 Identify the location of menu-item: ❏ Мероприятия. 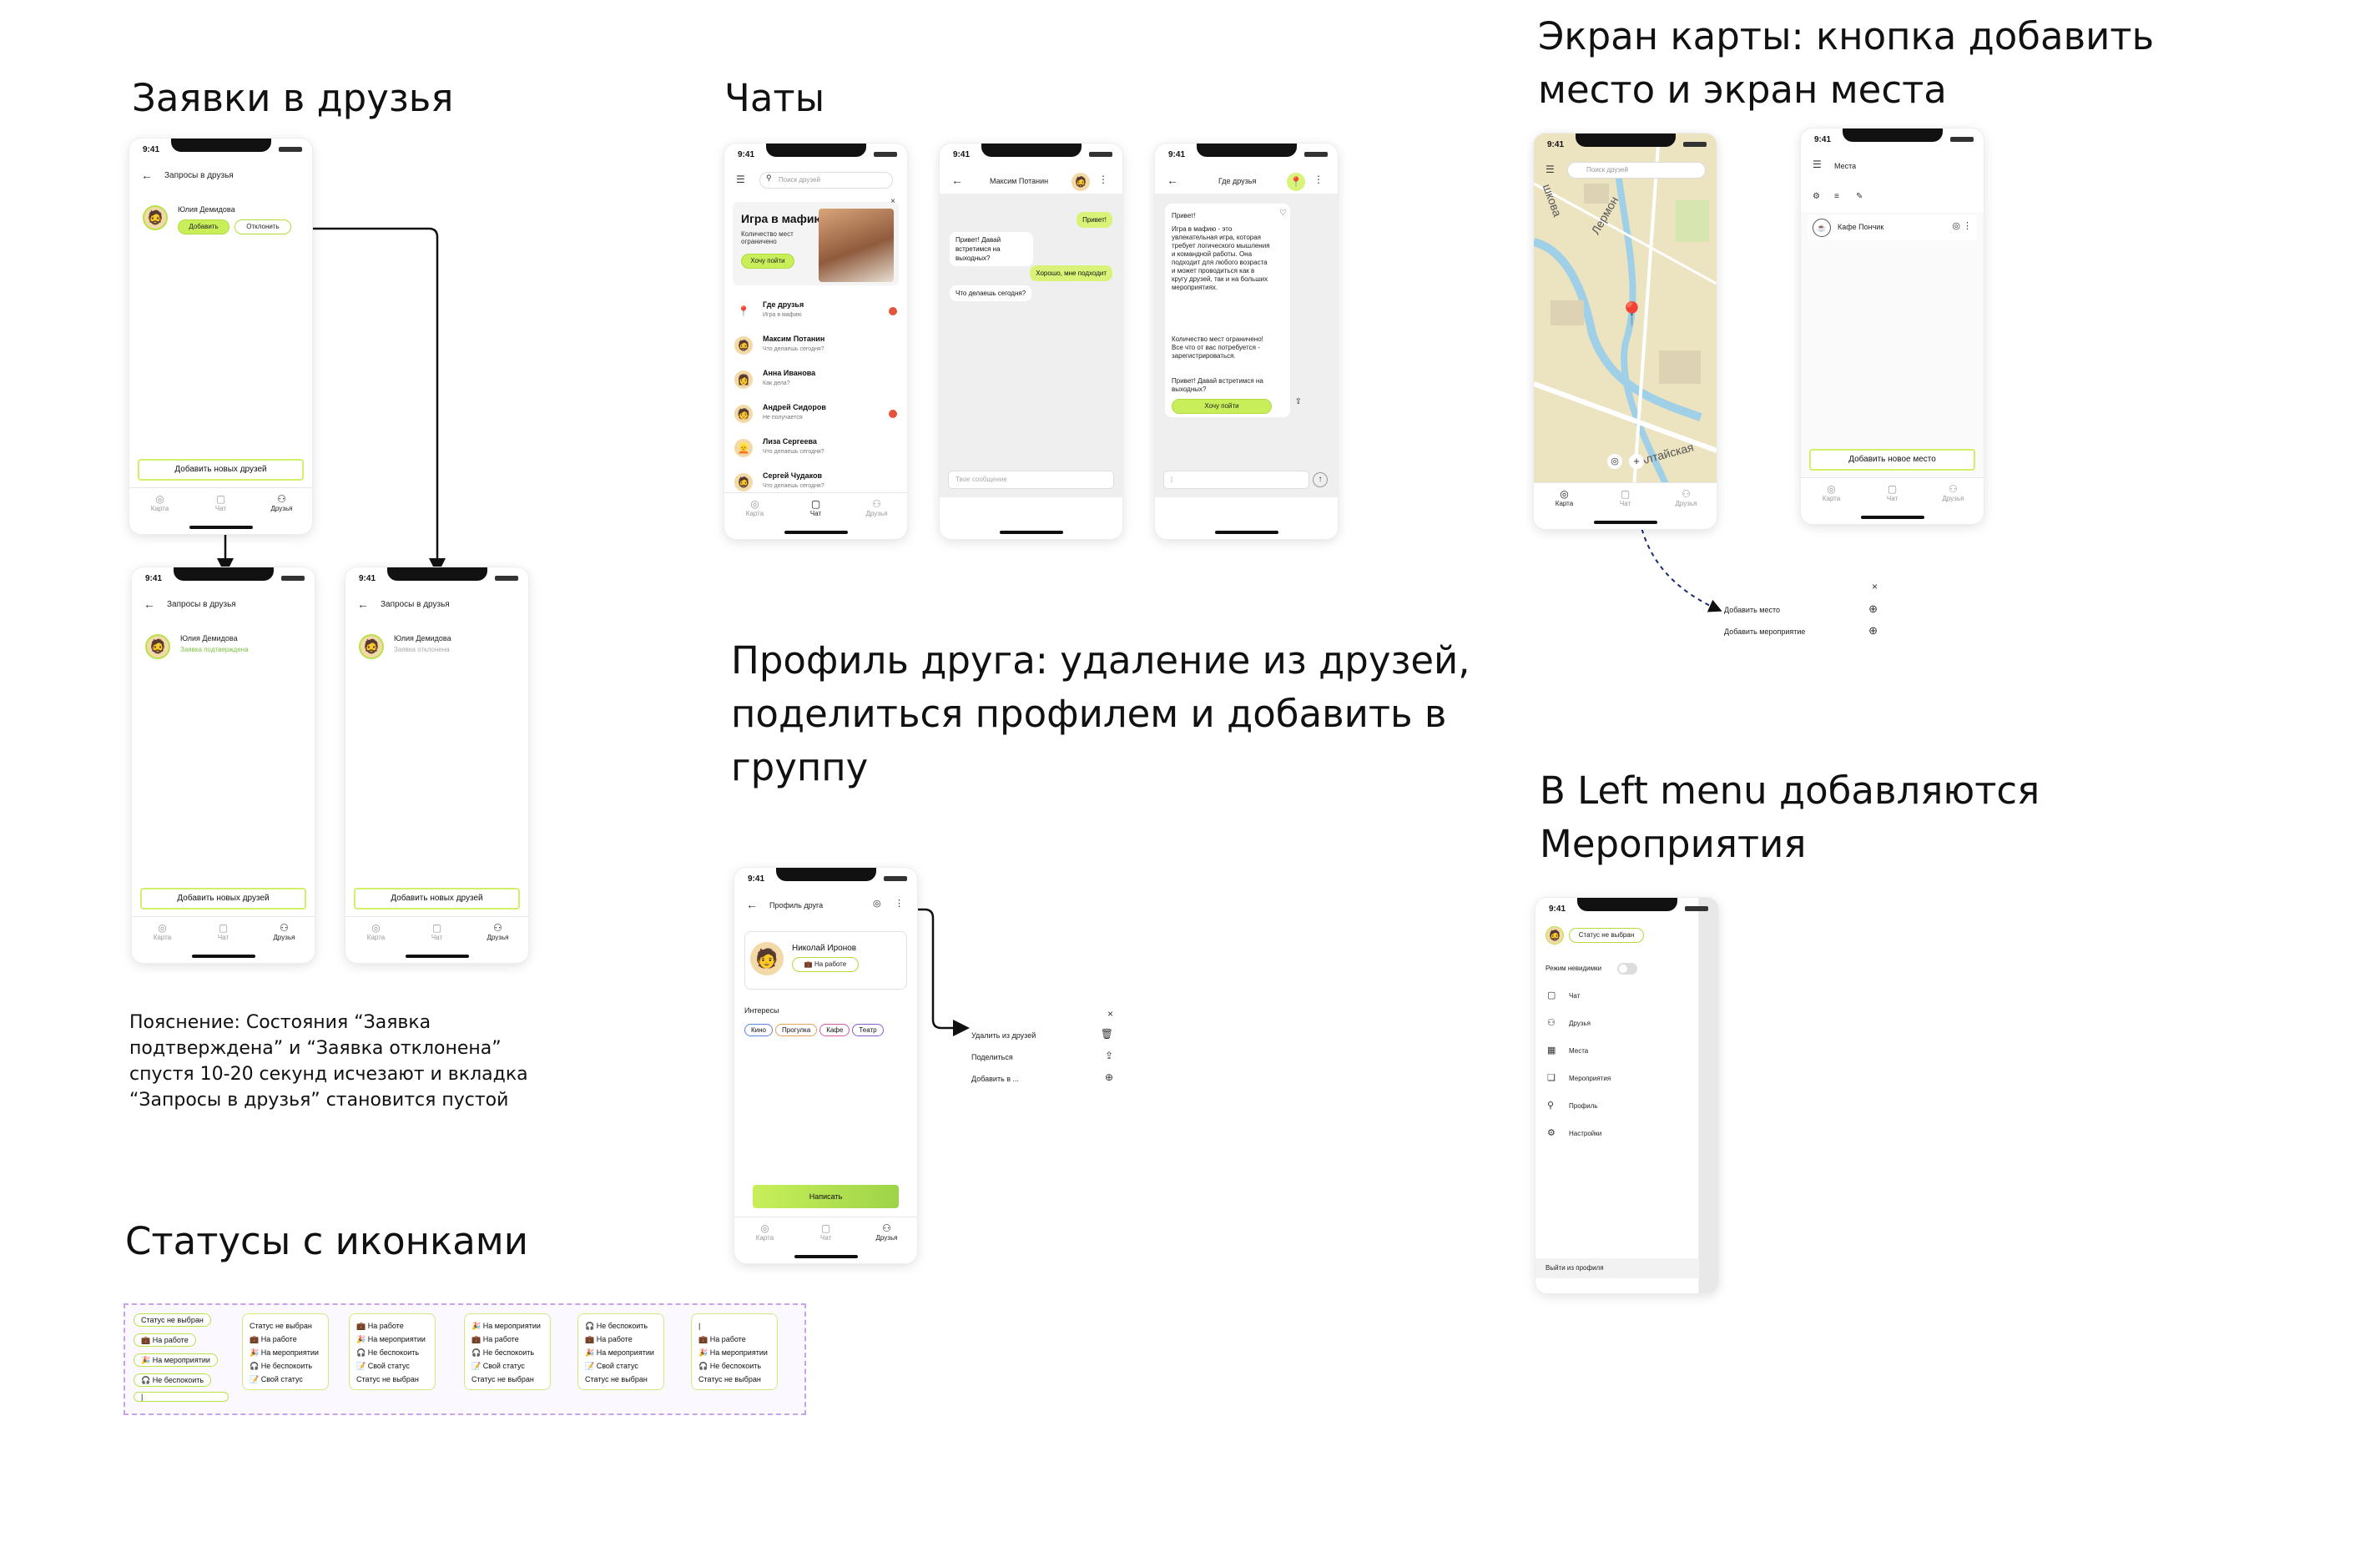
(1617, 1080).